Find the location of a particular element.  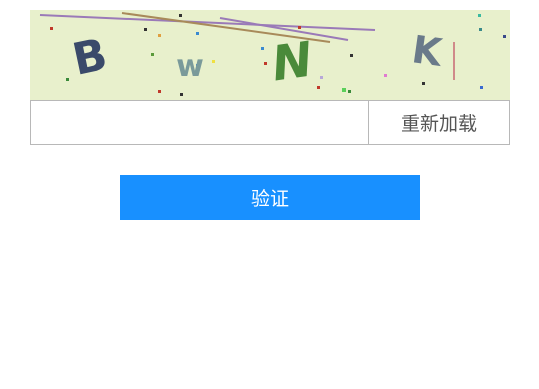

reload-button: 重新加载 is located at coordinates (438, 122).